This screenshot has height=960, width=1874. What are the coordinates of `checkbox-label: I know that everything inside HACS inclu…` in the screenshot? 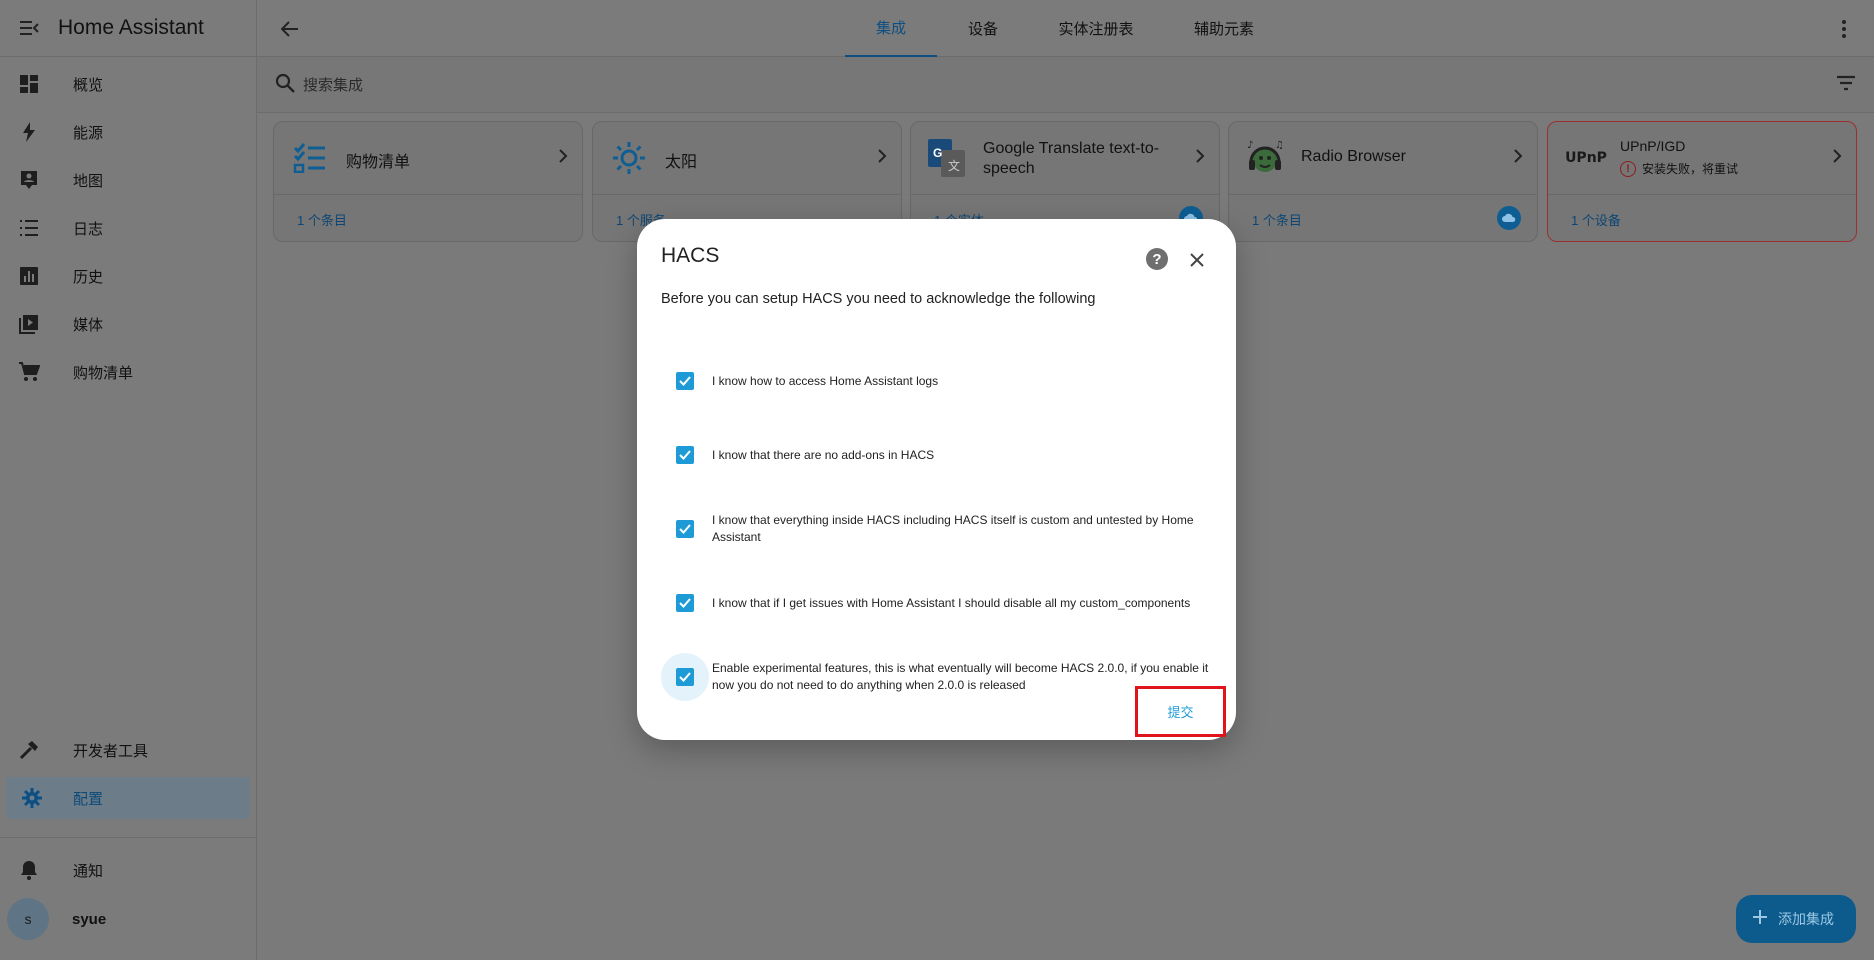 It's located at (953, 528).